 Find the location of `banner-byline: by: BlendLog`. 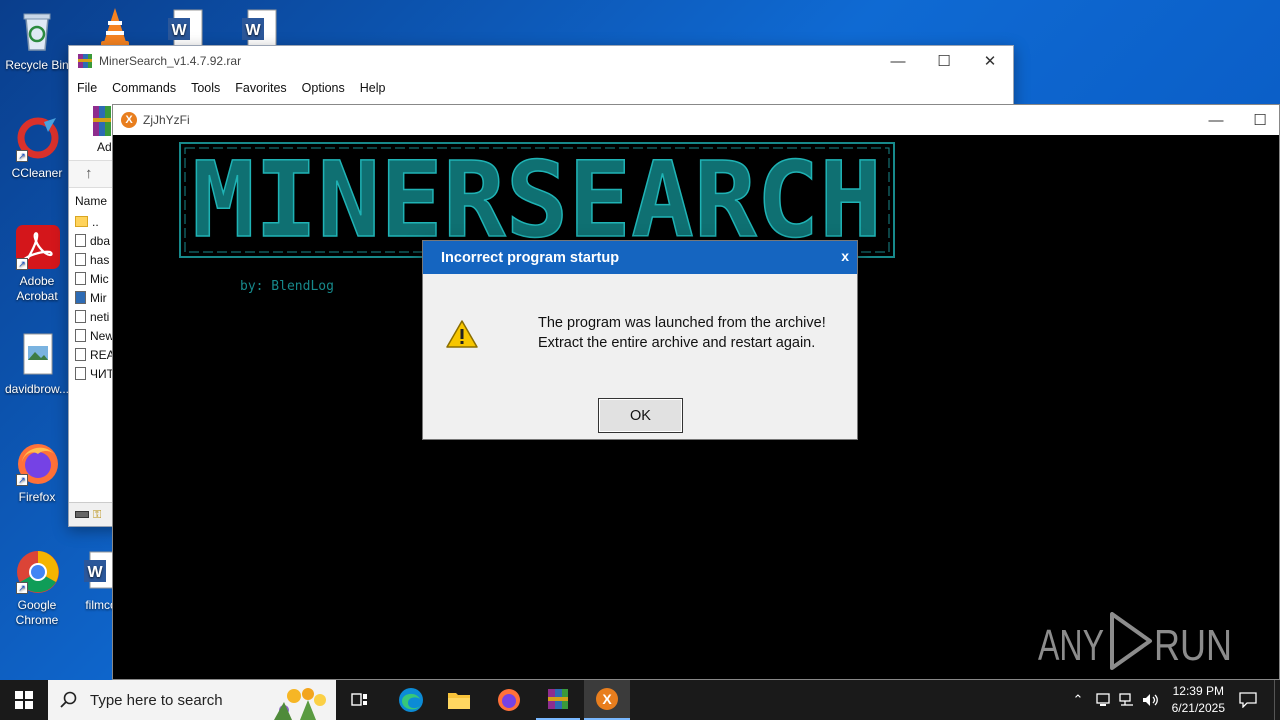

banner-byline: by: BlendLog is located at coordinates (287, 286).